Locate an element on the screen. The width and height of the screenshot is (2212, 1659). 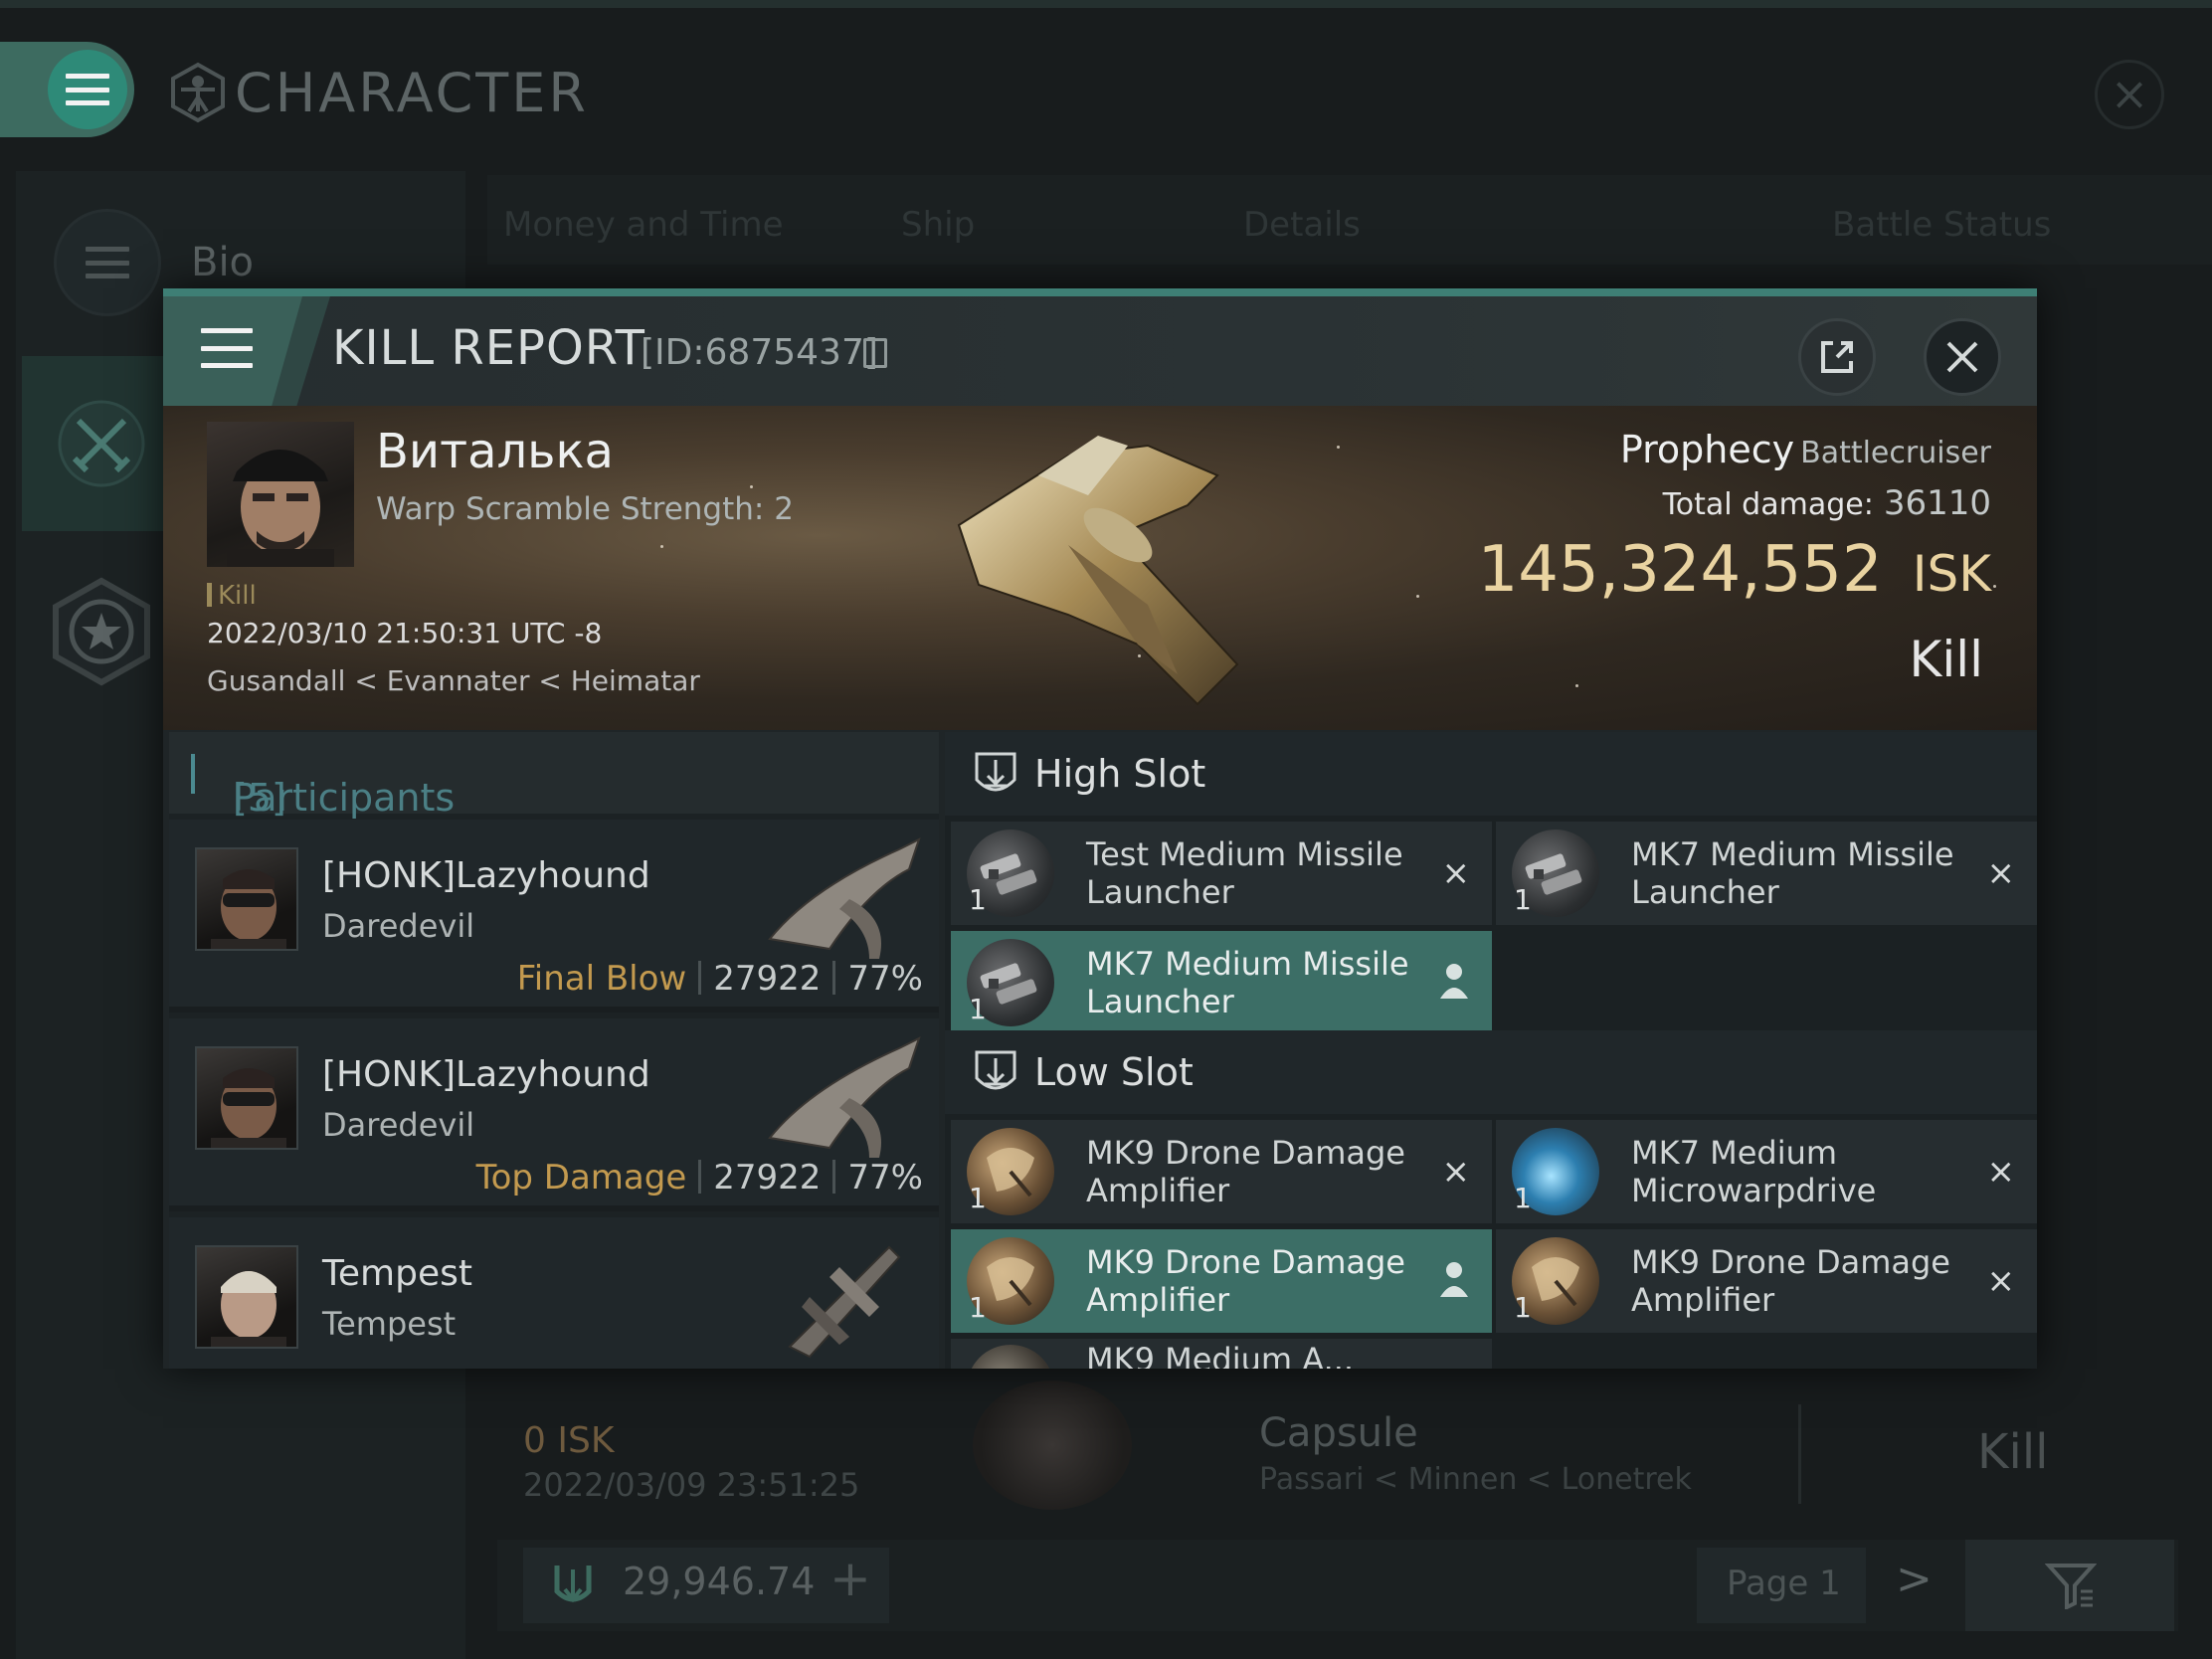
sidebar-item-label: Bio is located at coordinates (223, 262).